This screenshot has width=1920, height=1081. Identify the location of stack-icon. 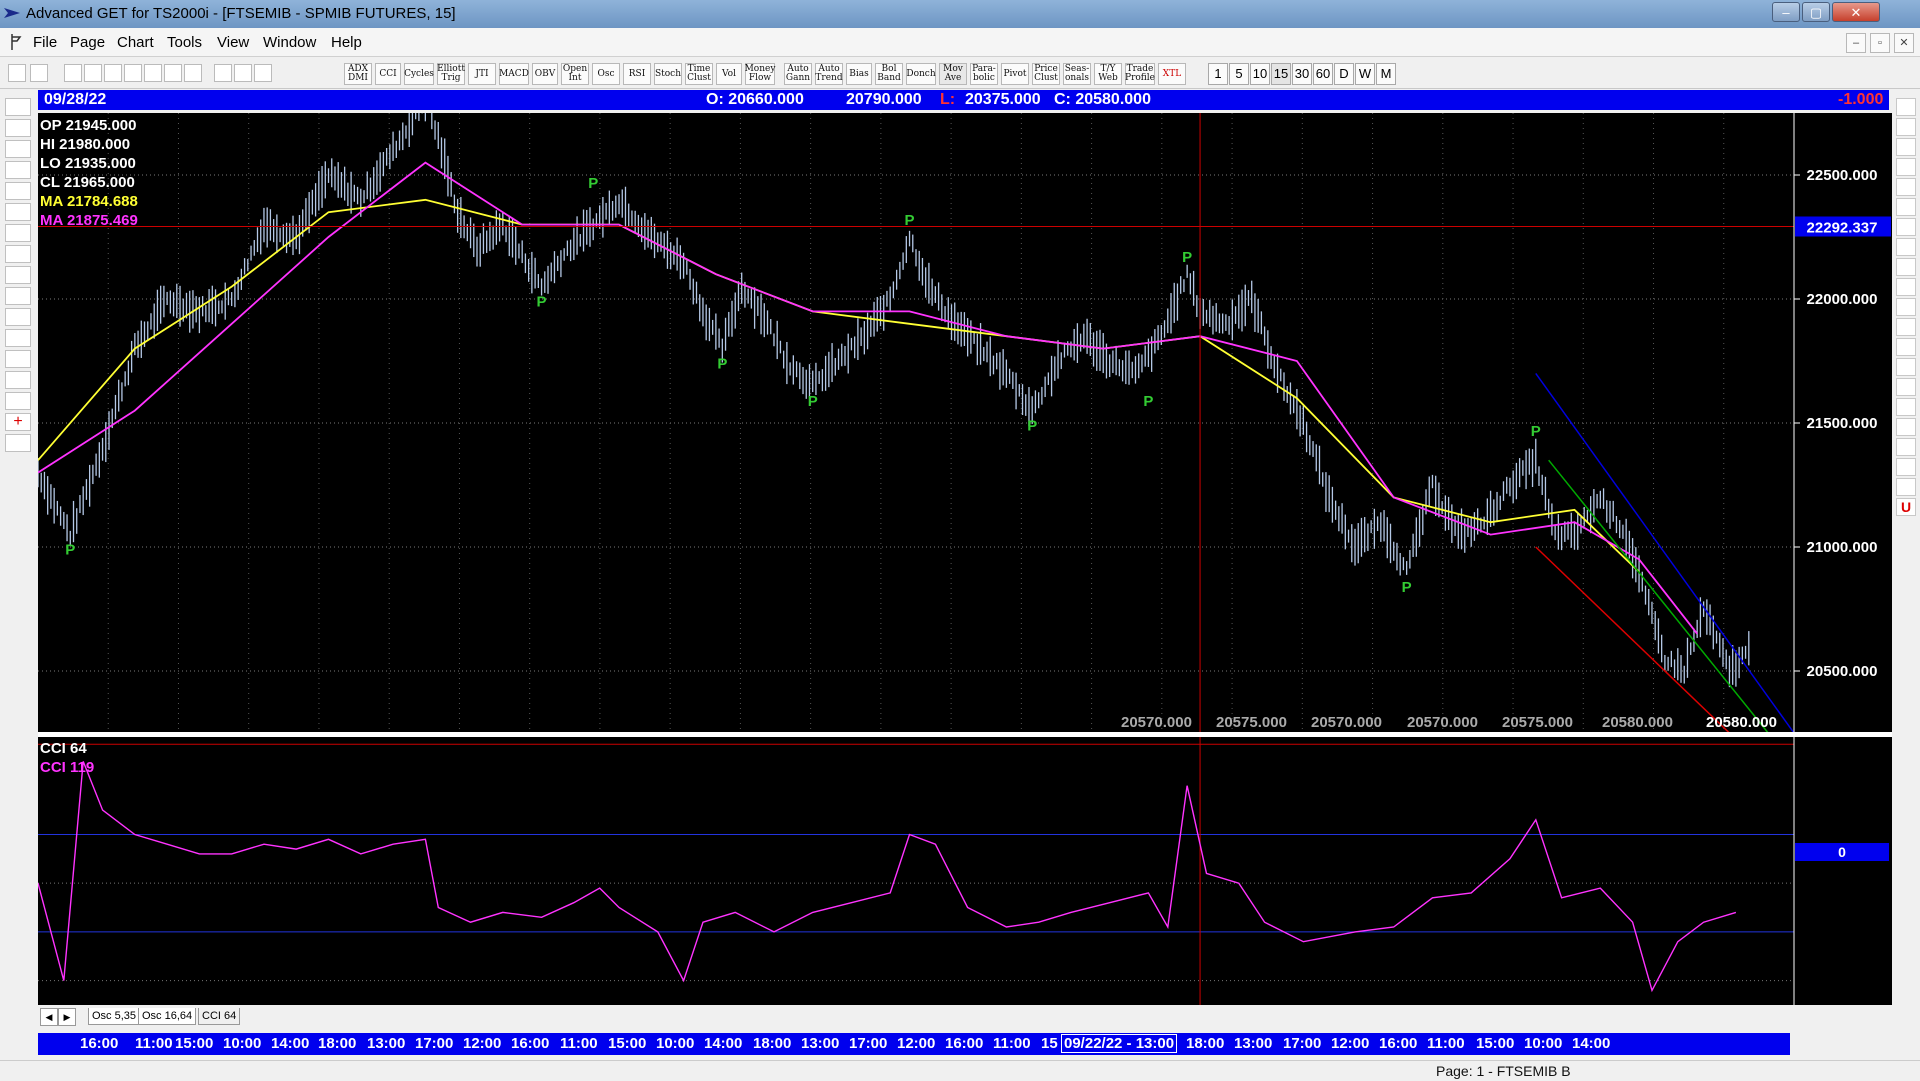
(1906, 487).